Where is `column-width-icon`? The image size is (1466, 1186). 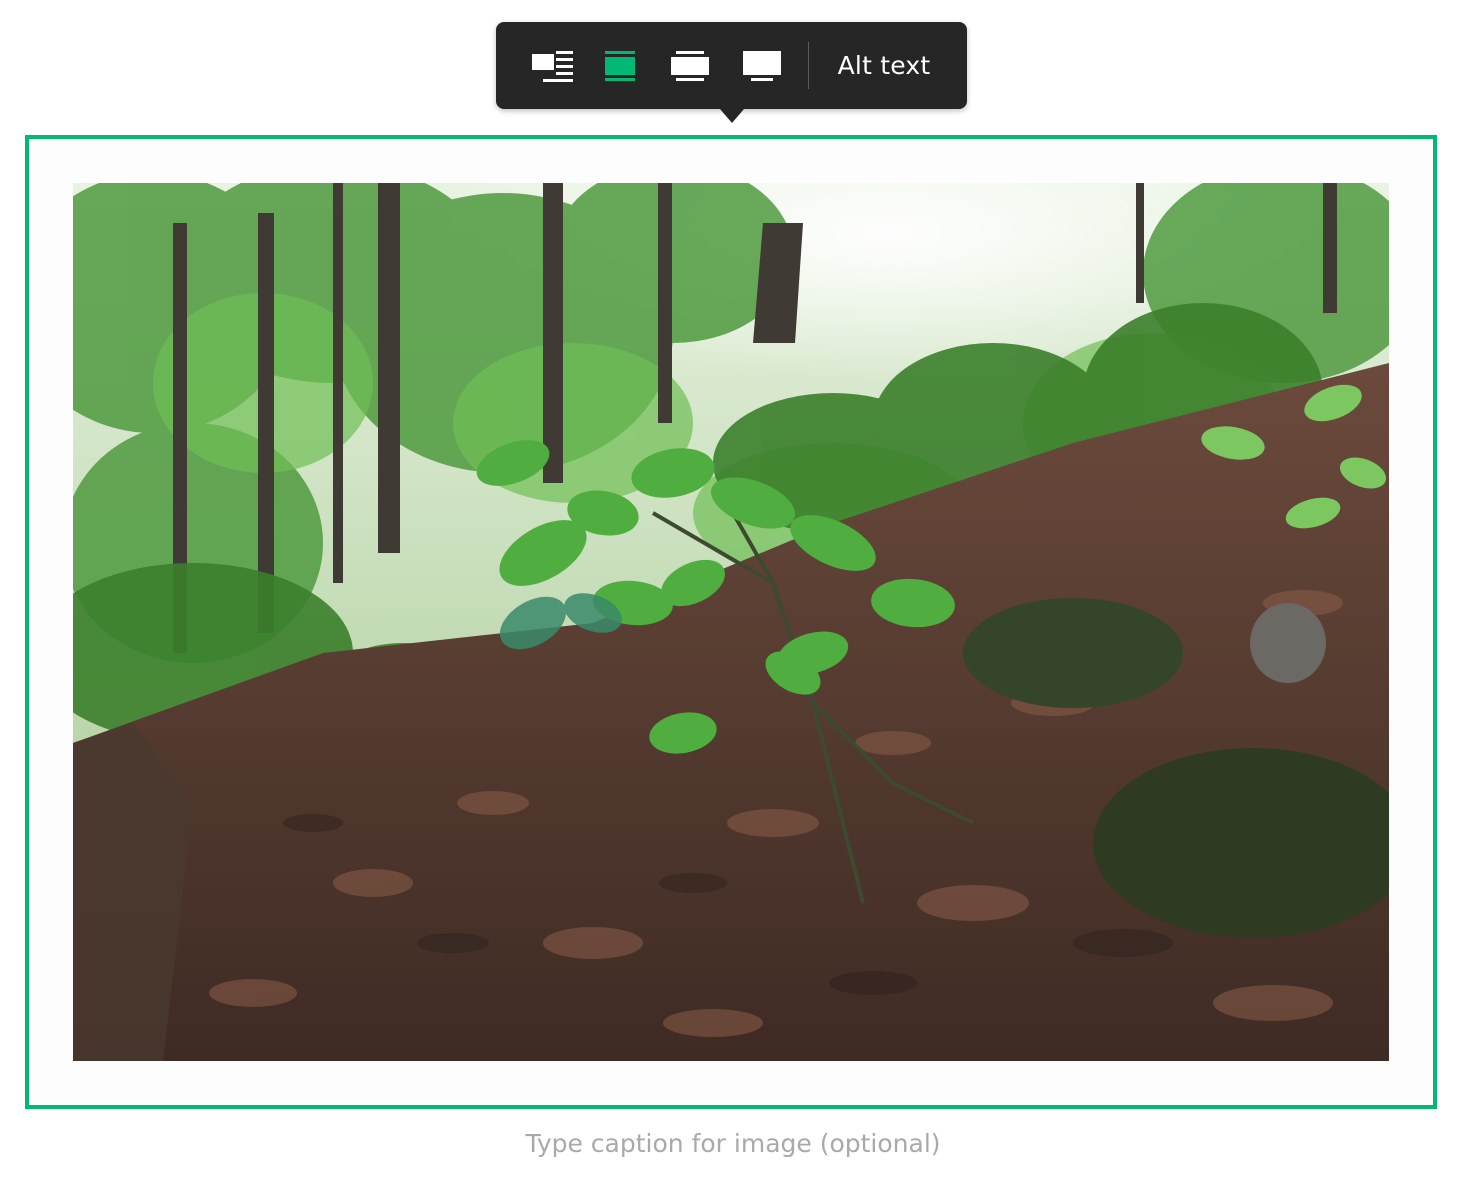
column-width-icon is located at coordinates (620, 66).